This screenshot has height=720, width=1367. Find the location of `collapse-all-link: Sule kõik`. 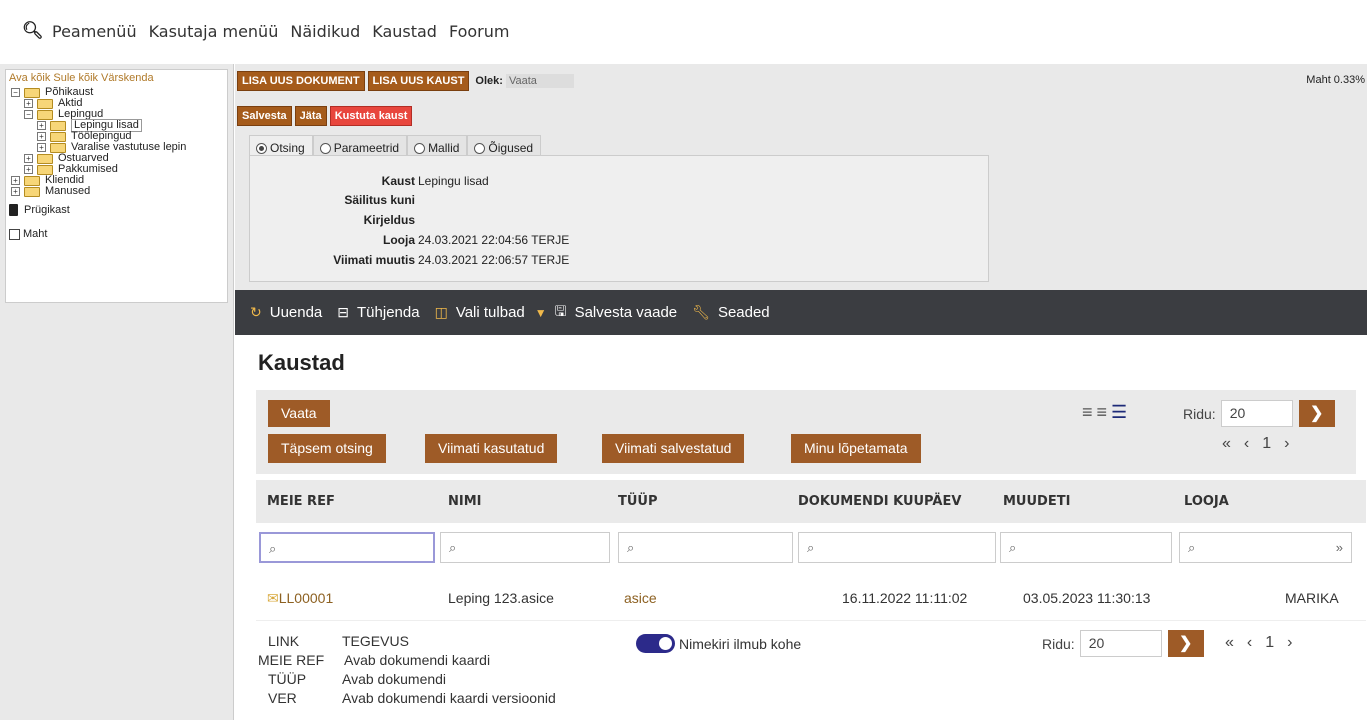

collapse-all-link: Sule kõik is located at coordinates (75, 78).